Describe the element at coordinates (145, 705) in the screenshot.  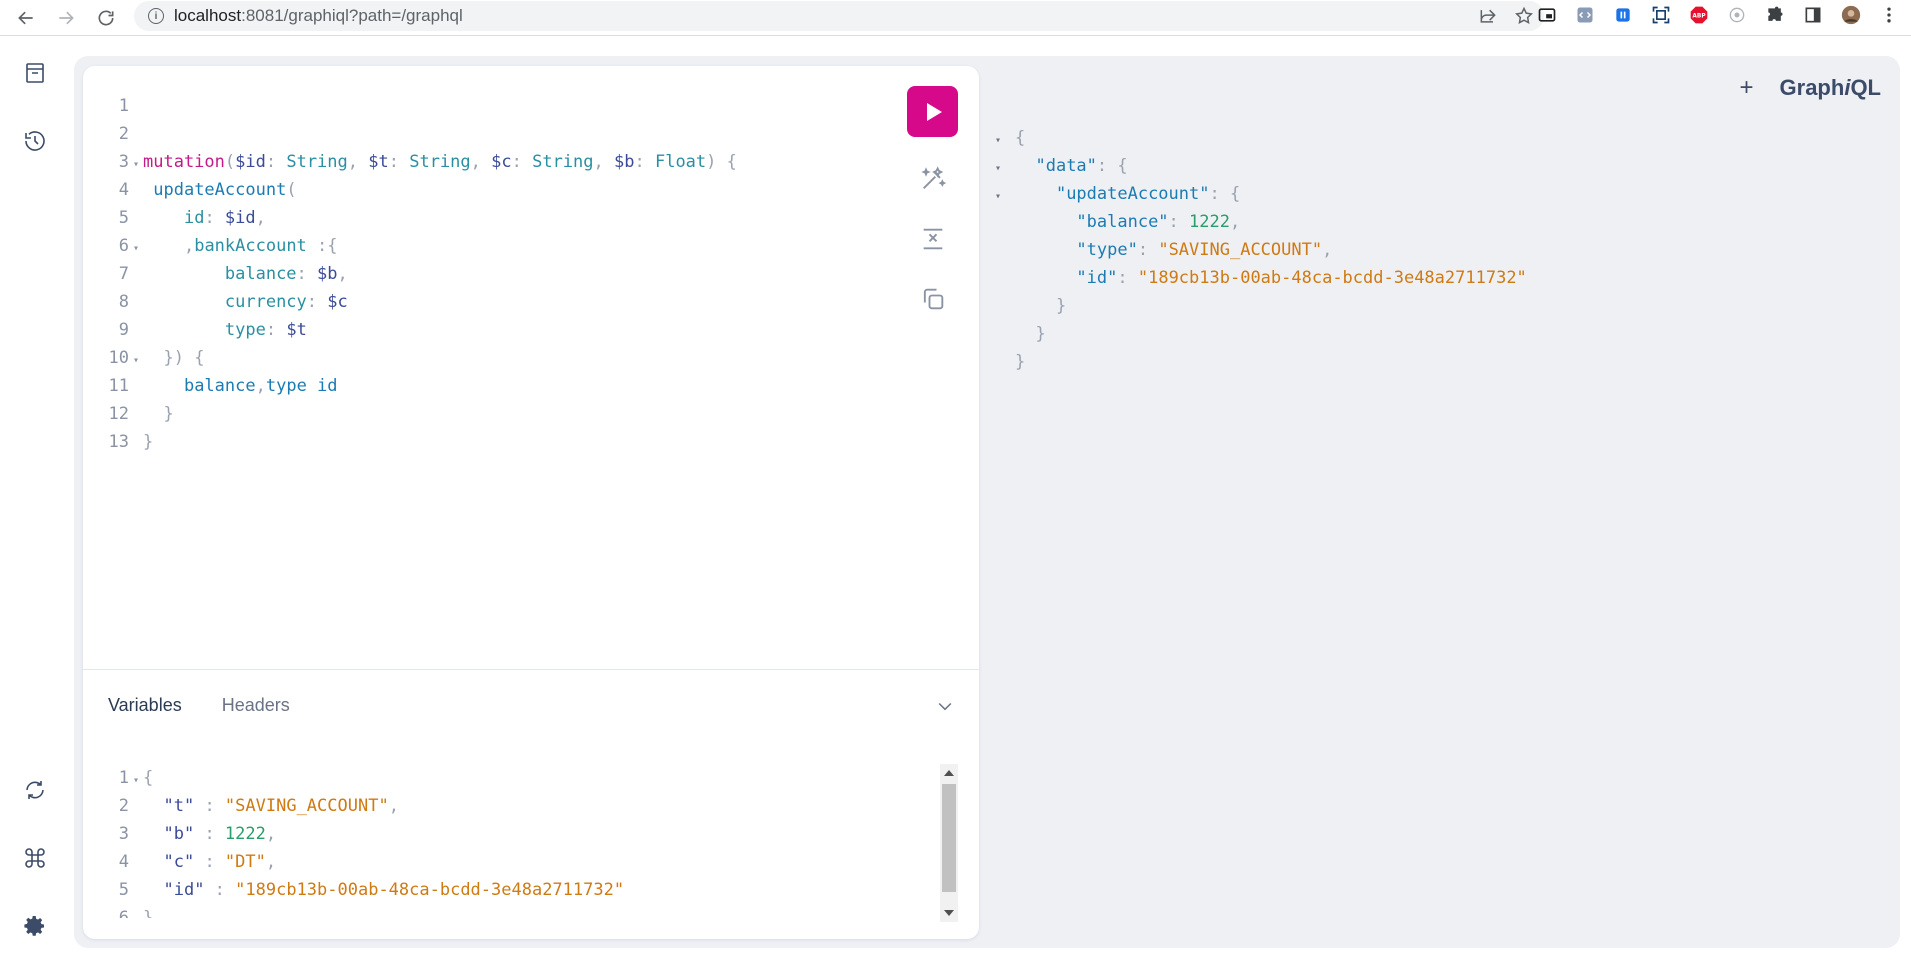
I see `tab-variables: Variables` at that location.